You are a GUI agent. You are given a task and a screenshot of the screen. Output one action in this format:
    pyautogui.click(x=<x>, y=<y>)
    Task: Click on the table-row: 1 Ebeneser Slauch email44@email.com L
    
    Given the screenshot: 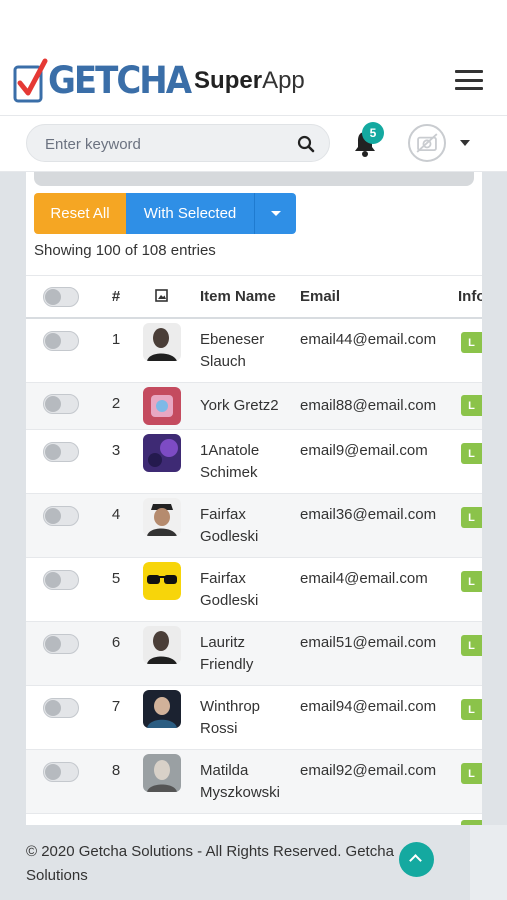 What is the action you would take?
    pyautogui.click(x=254, y=351)
    